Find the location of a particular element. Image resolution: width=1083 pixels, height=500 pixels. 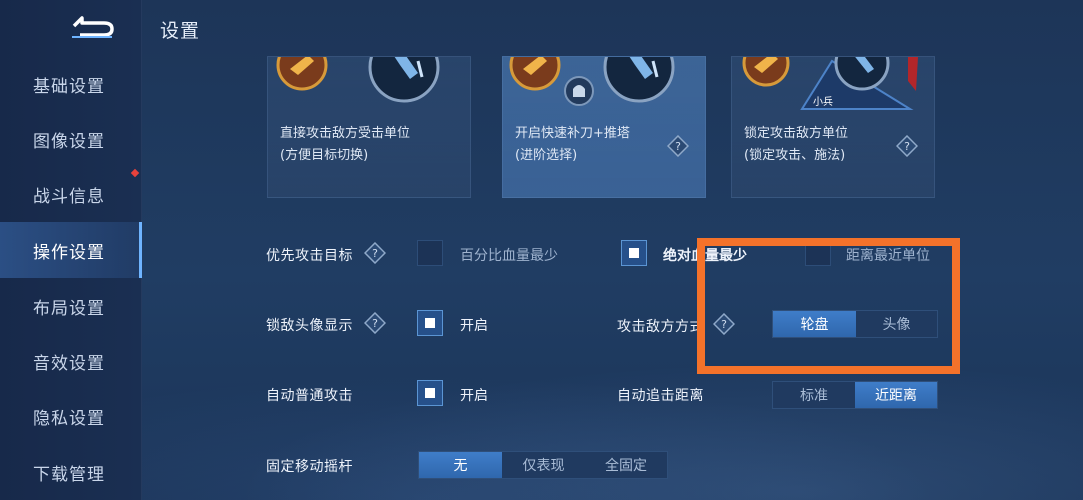

sidebar-item-graphics: 图像设置 is located at coordinates (71, 139).